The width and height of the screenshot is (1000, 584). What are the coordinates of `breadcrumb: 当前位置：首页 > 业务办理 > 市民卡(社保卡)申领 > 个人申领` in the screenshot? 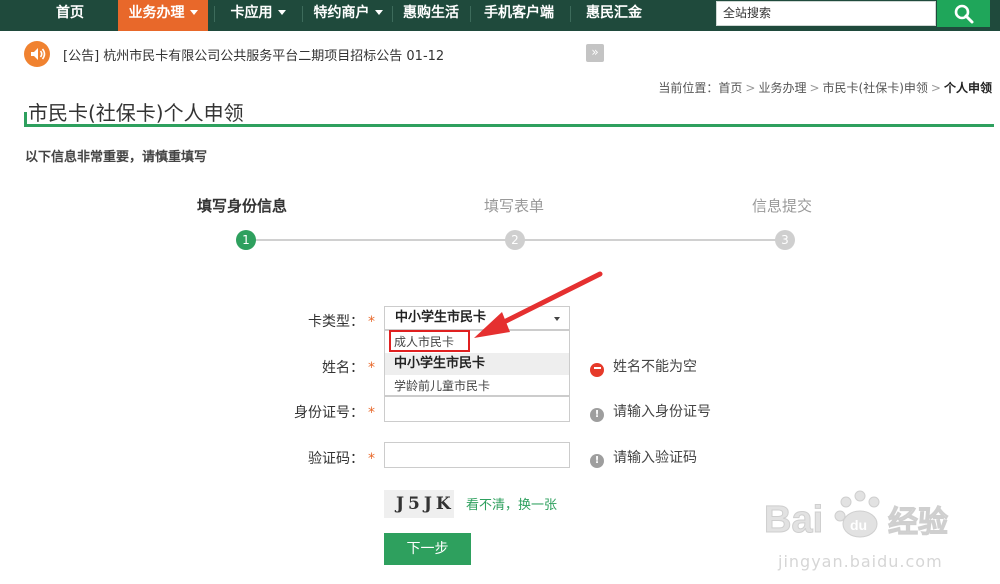 It's located at (825, 87).